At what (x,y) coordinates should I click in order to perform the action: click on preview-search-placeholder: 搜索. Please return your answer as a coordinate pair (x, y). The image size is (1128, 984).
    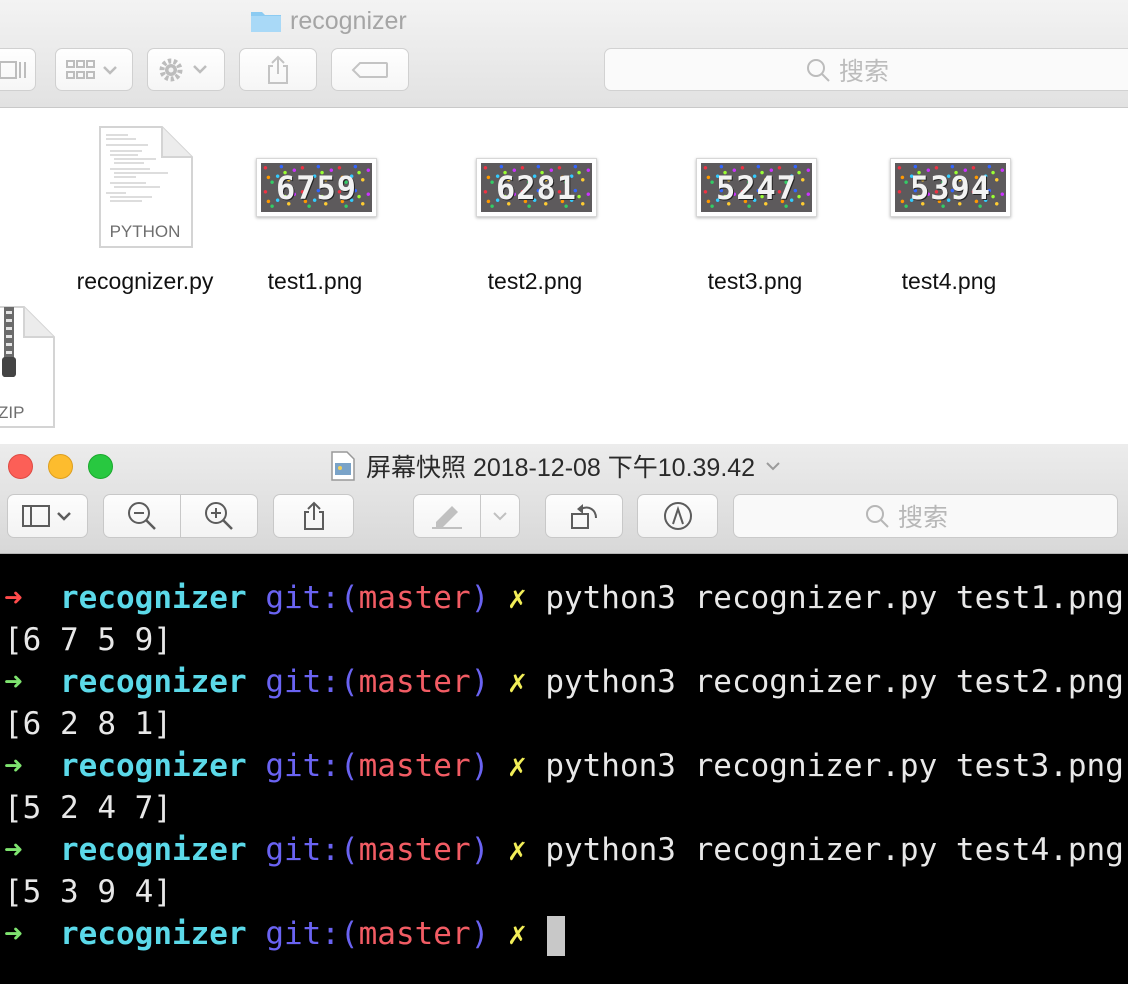
    Looking at the image, I should click on (923, 518).